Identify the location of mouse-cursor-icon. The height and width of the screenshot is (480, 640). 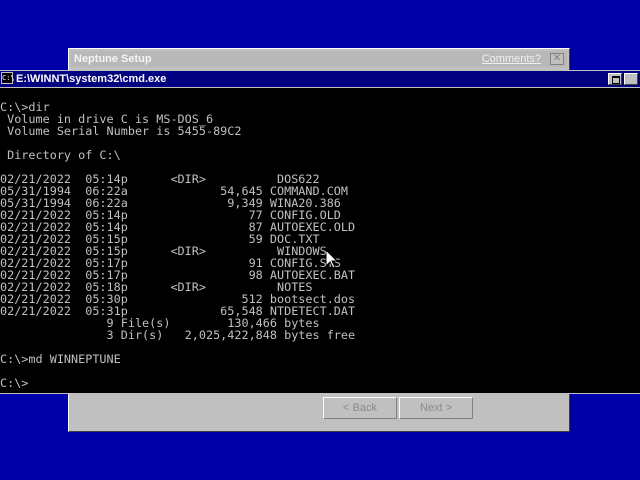
(332, 259).